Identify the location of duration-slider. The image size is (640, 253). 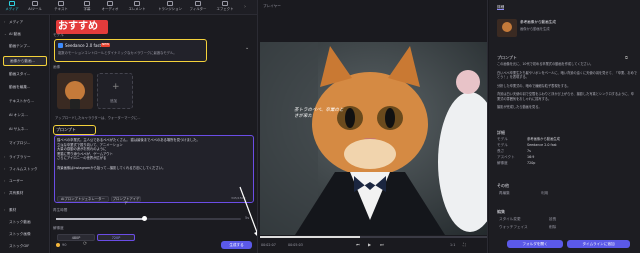
(148, 218).